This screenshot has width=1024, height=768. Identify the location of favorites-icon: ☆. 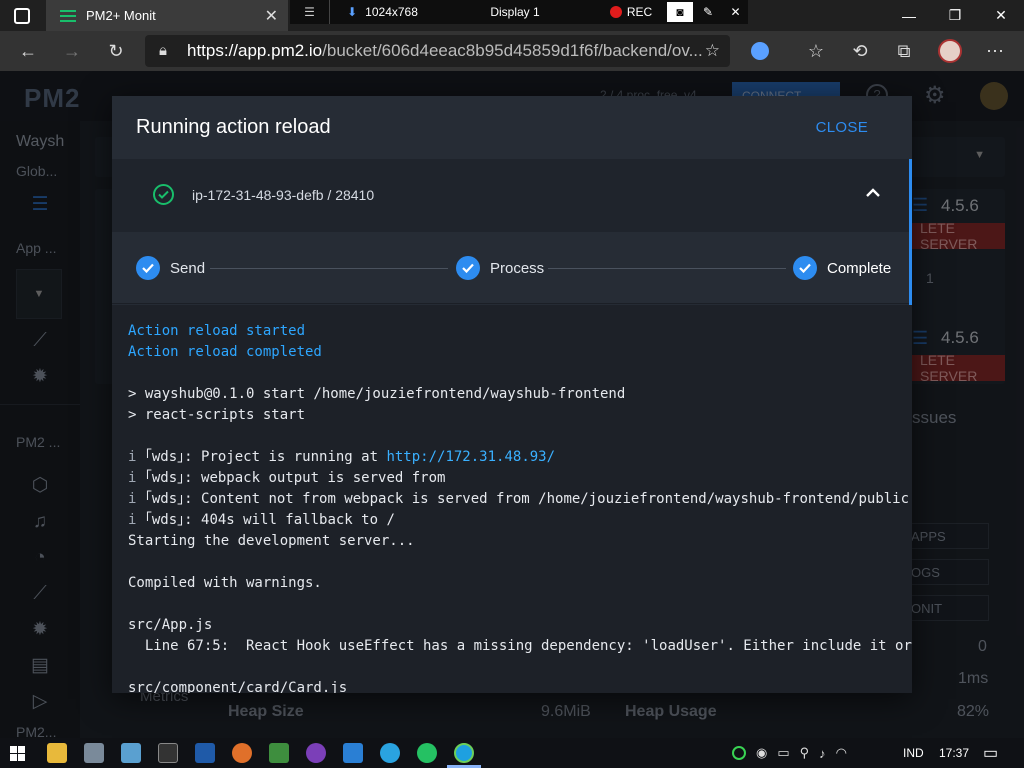
(816, 51).